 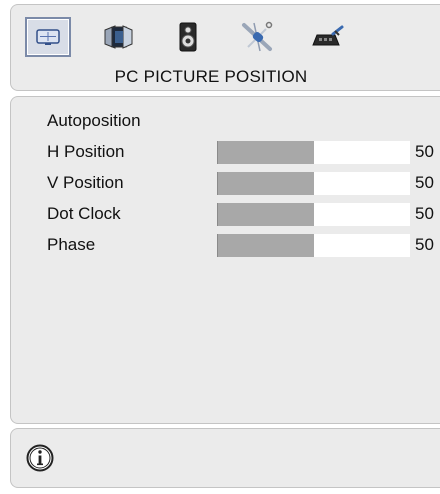 What do you see at coordinates (211, 76) in the screenshot?
I see `menu-title: PC PICTURE POSITION` at bounding box center [211, 76].